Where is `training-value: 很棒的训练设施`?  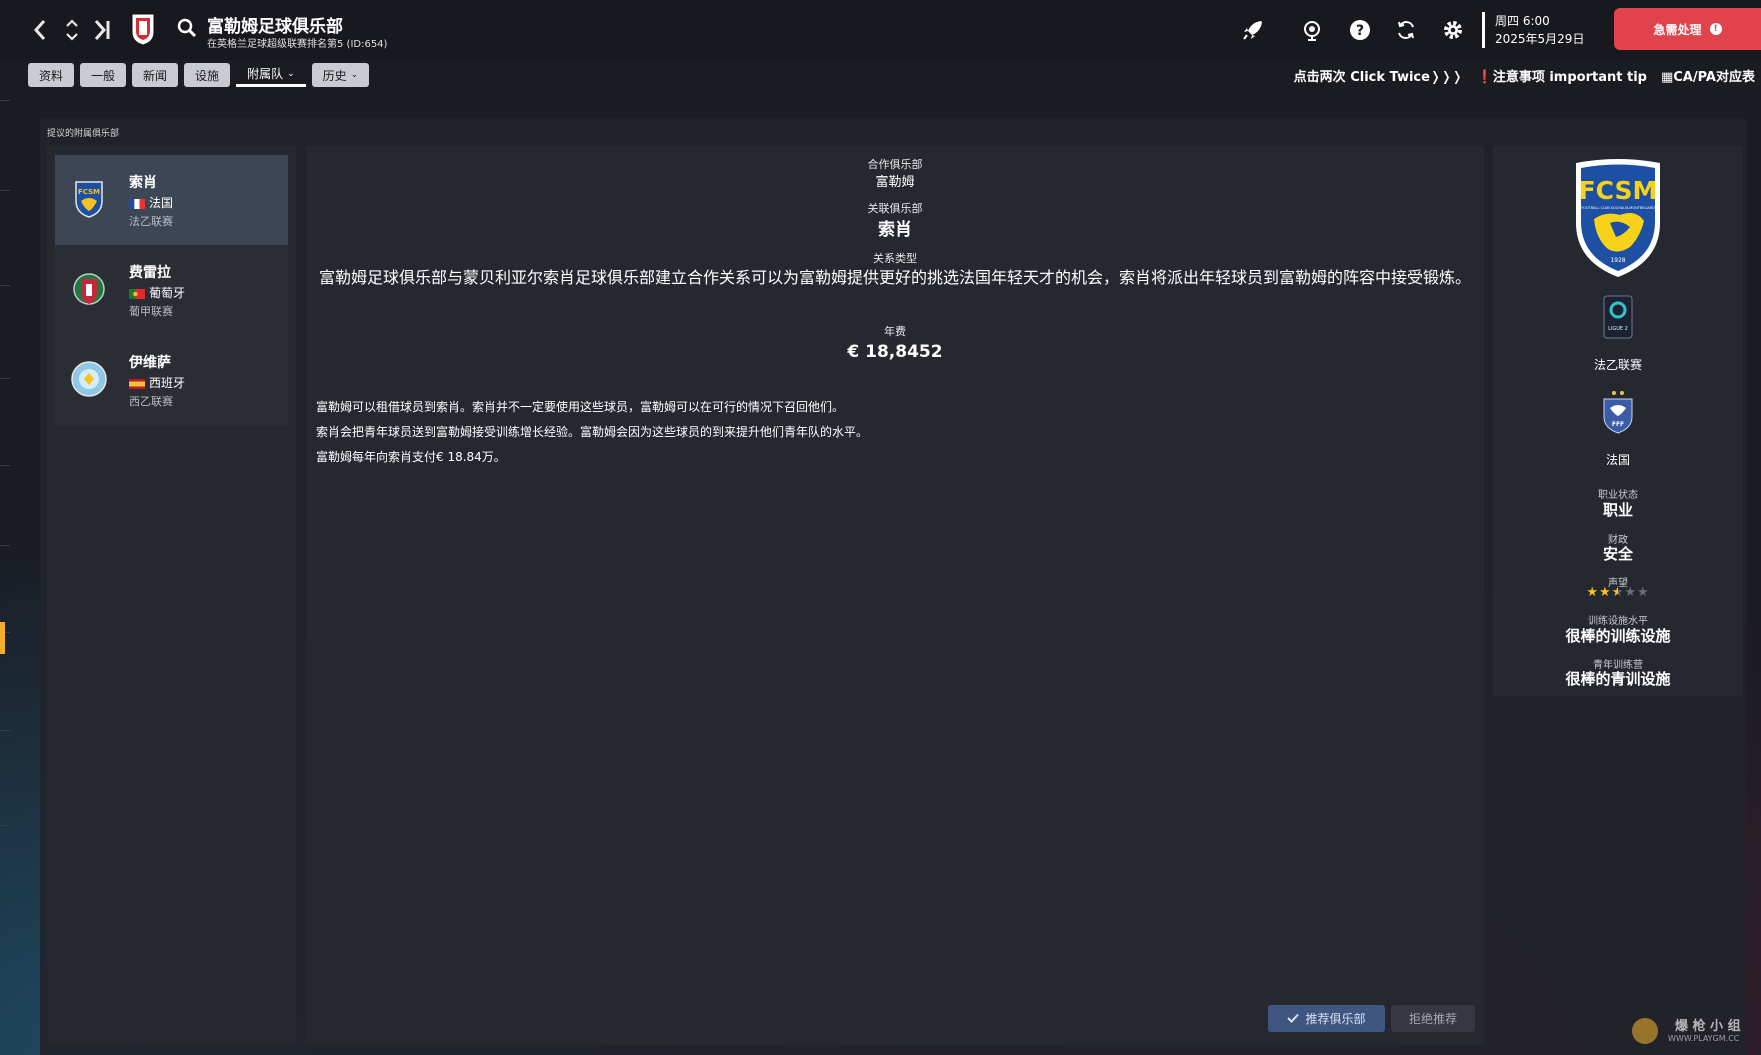
training-value: 很棒的训练设施 is located at coordinates (1618, 636).